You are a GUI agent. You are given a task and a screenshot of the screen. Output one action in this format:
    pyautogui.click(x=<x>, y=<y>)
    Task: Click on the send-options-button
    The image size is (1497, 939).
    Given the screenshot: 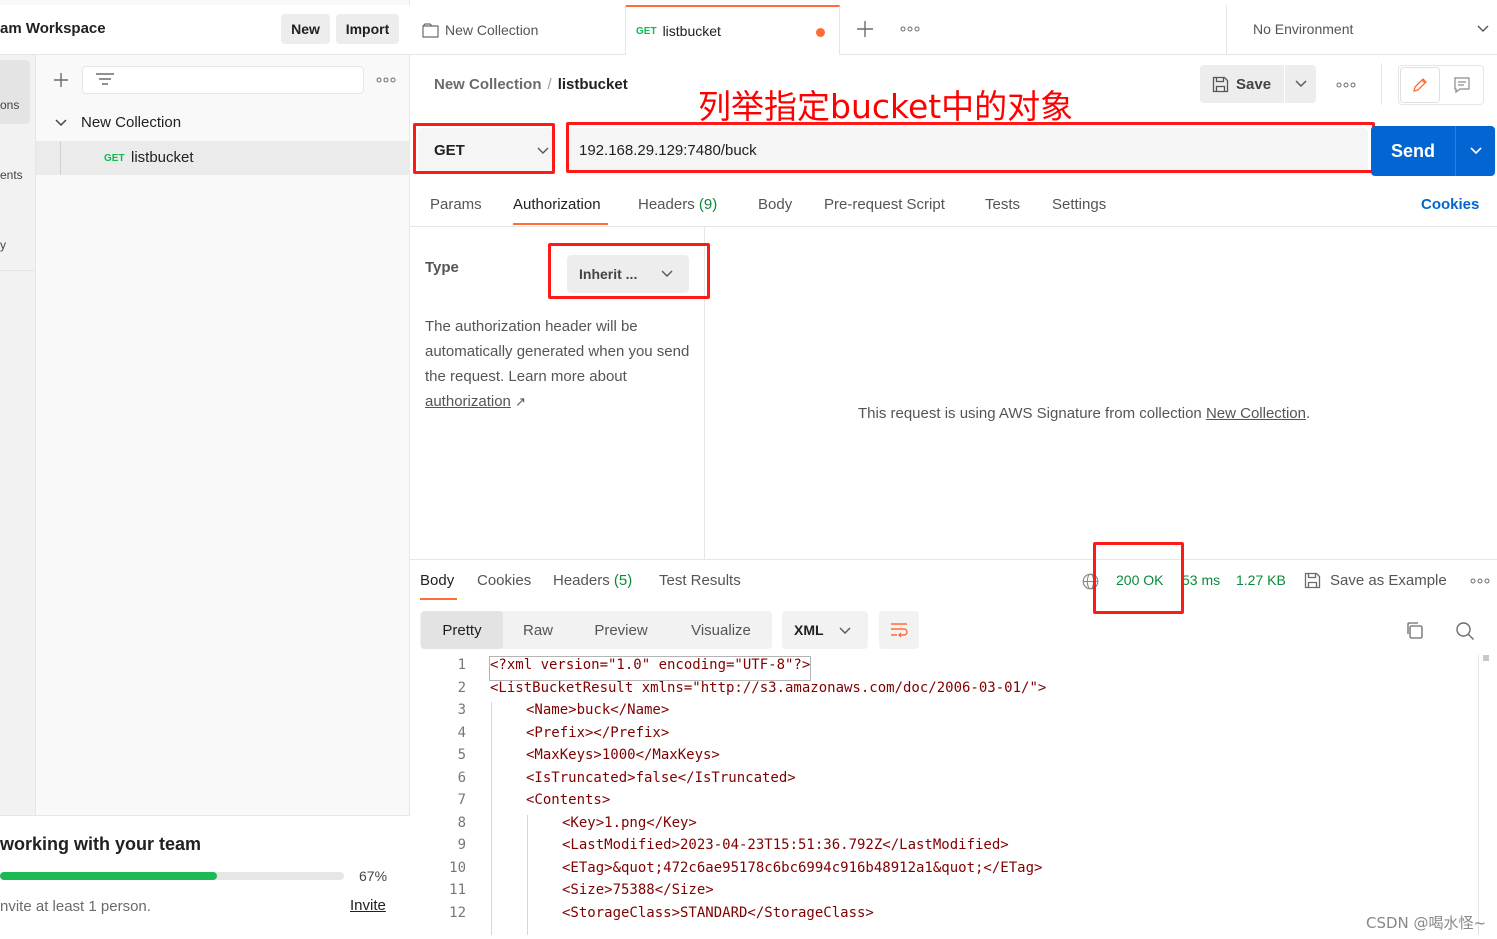 What is the action you would take?
    pyautogui.click(x=1475, y=151)
    